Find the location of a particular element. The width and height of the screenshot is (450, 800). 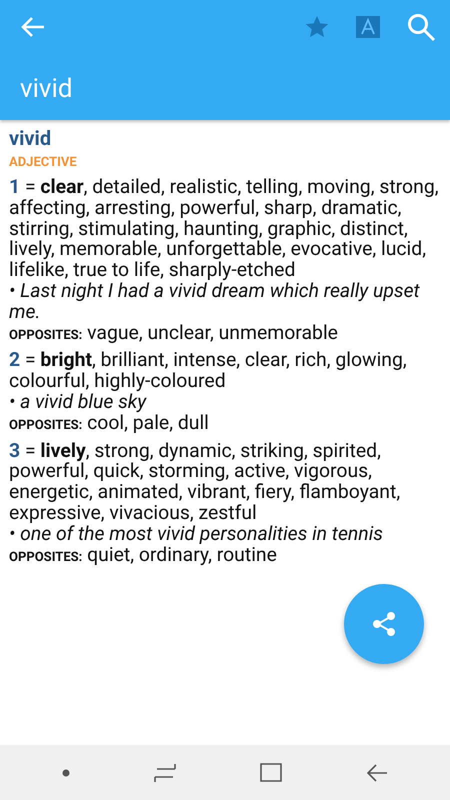

star-icon is located at coordinates (317, 27).